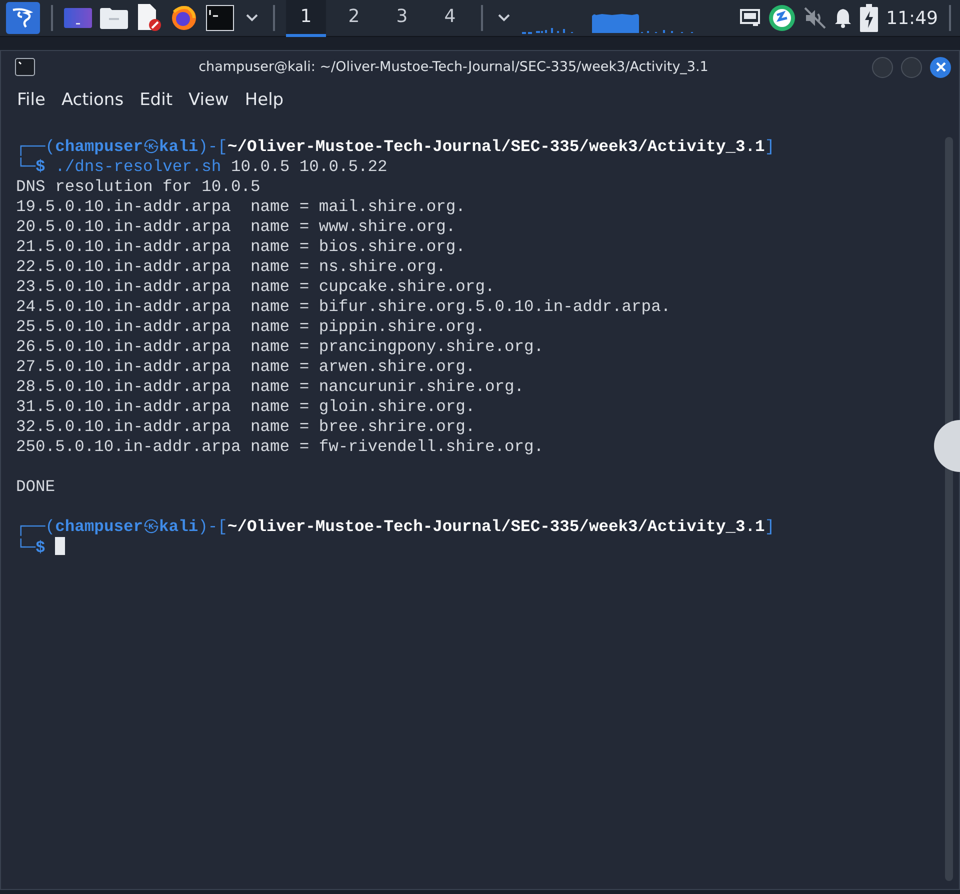 This screenshot has height=894, width=960. What do you see at coordinates (139, 187) in the screenshot?
I see `output-line: DNS resolution for 10.0.5` at bounding box center [139, 187].